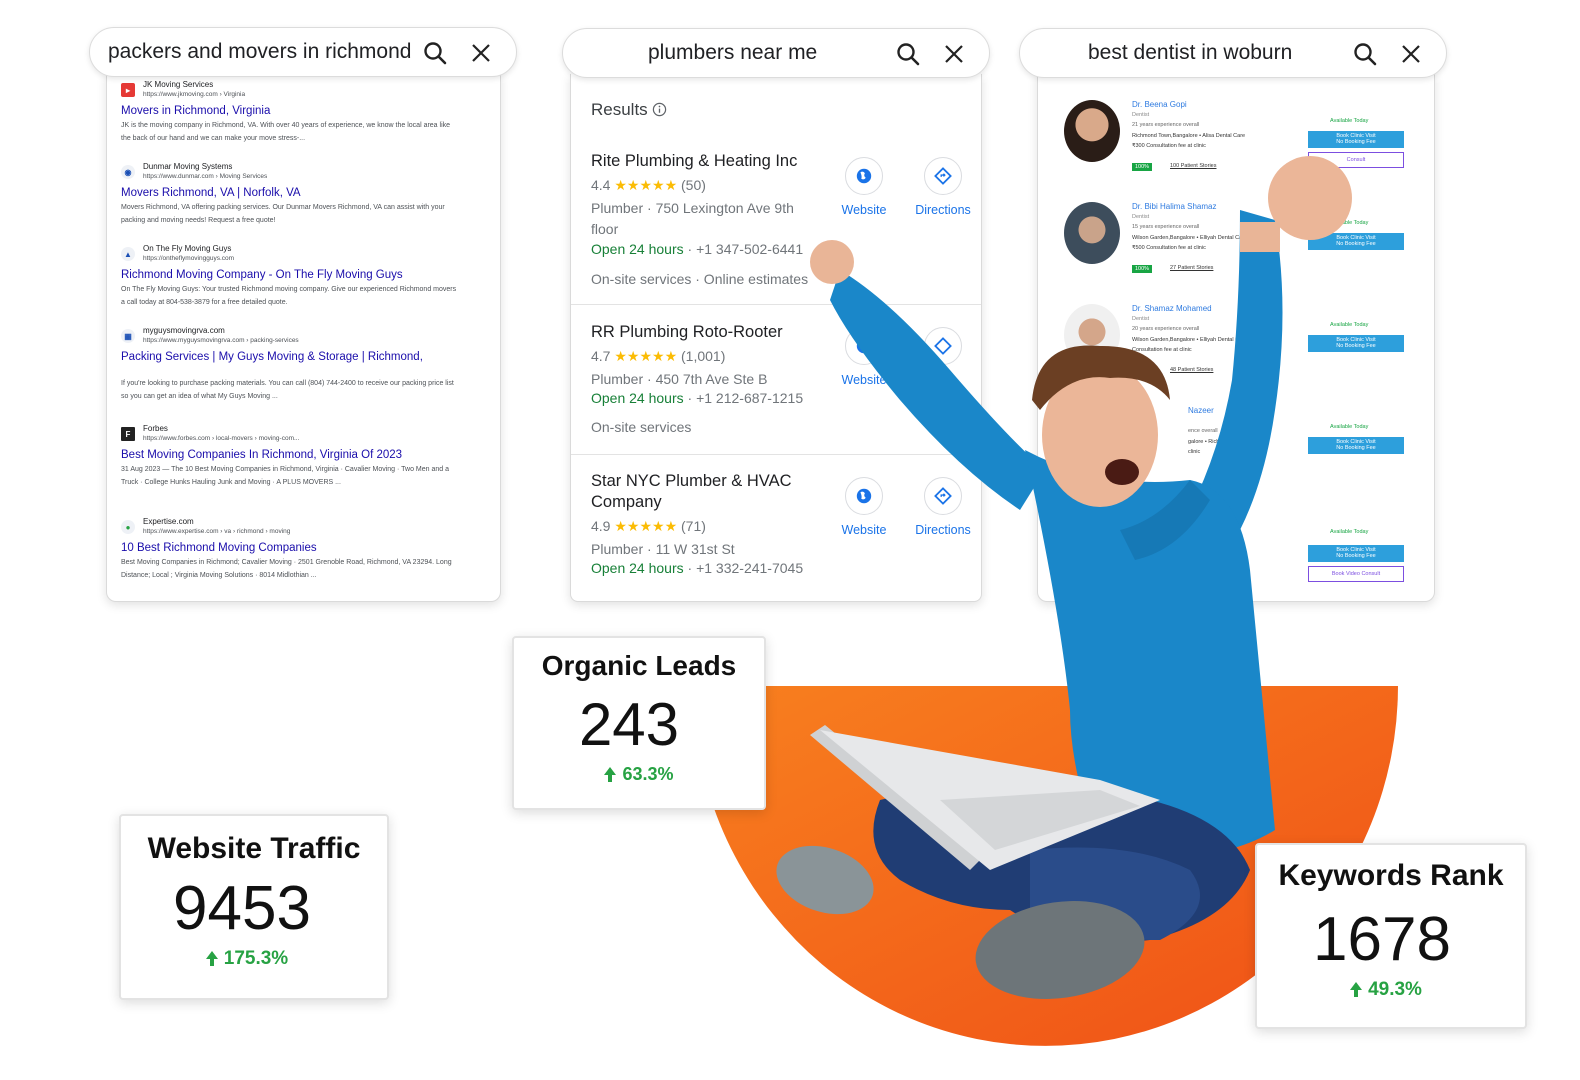 The image size is (1580, 1080). Describe the element at coordinates (637, 249) in the screenshot. I see `open-status: Open 24 hours` at that location.